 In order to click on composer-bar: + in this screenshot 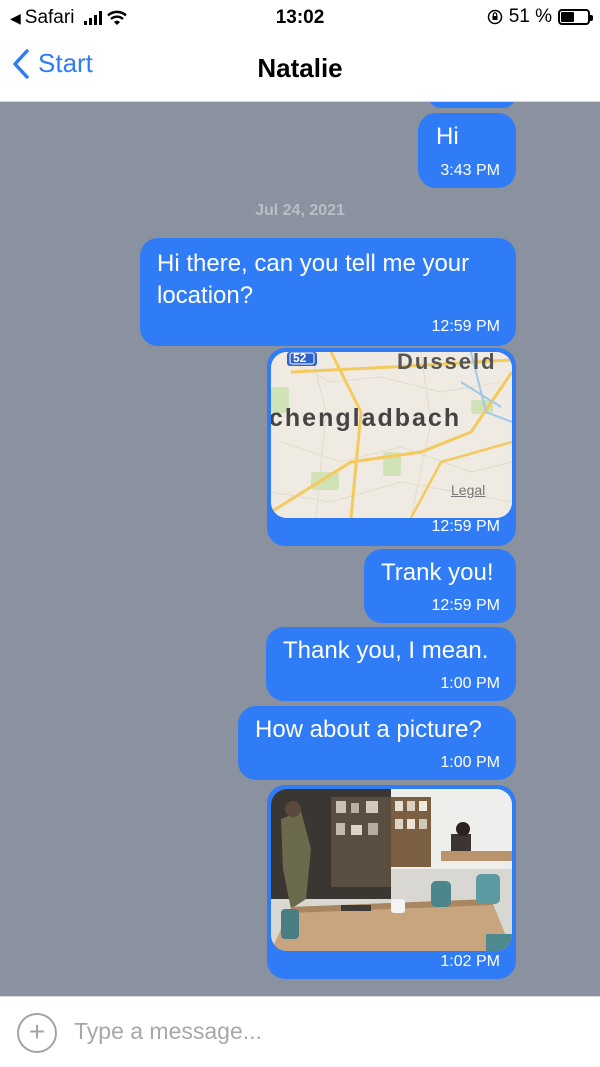, I will do `click(300, 1031)`.